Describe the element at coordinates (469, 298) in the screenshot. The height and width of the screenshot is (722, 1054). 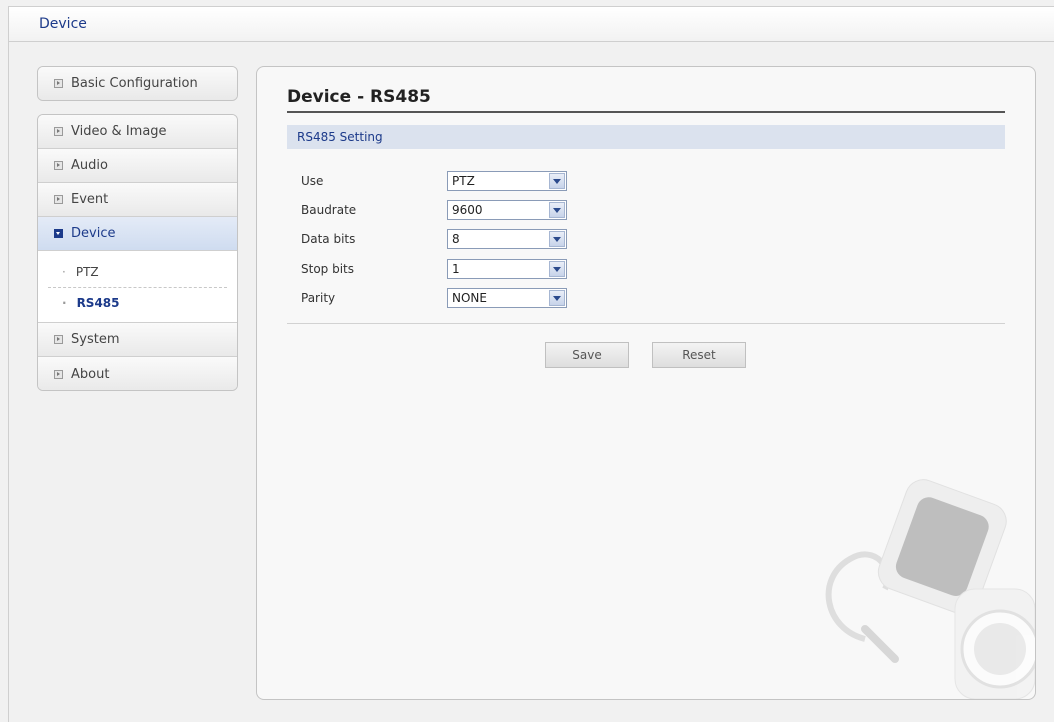
I see `select-value: NONE` at that location.